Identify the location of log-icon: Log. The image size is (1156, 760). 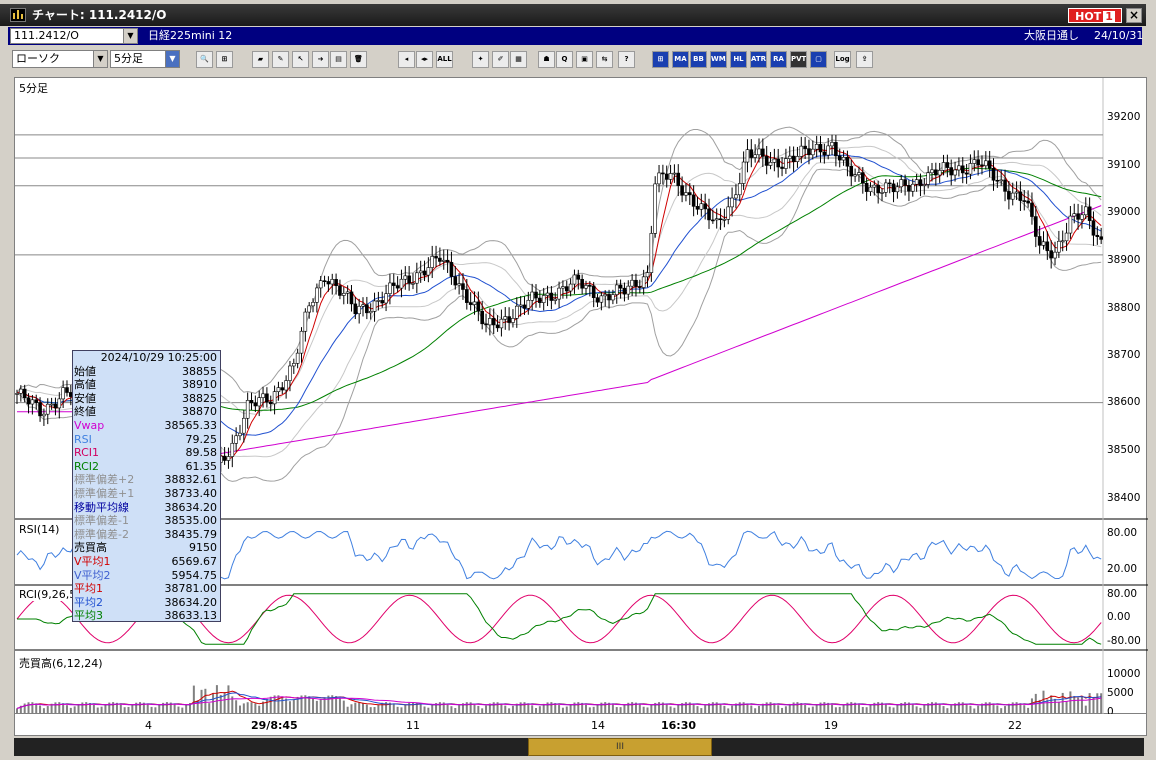
(842, 59).